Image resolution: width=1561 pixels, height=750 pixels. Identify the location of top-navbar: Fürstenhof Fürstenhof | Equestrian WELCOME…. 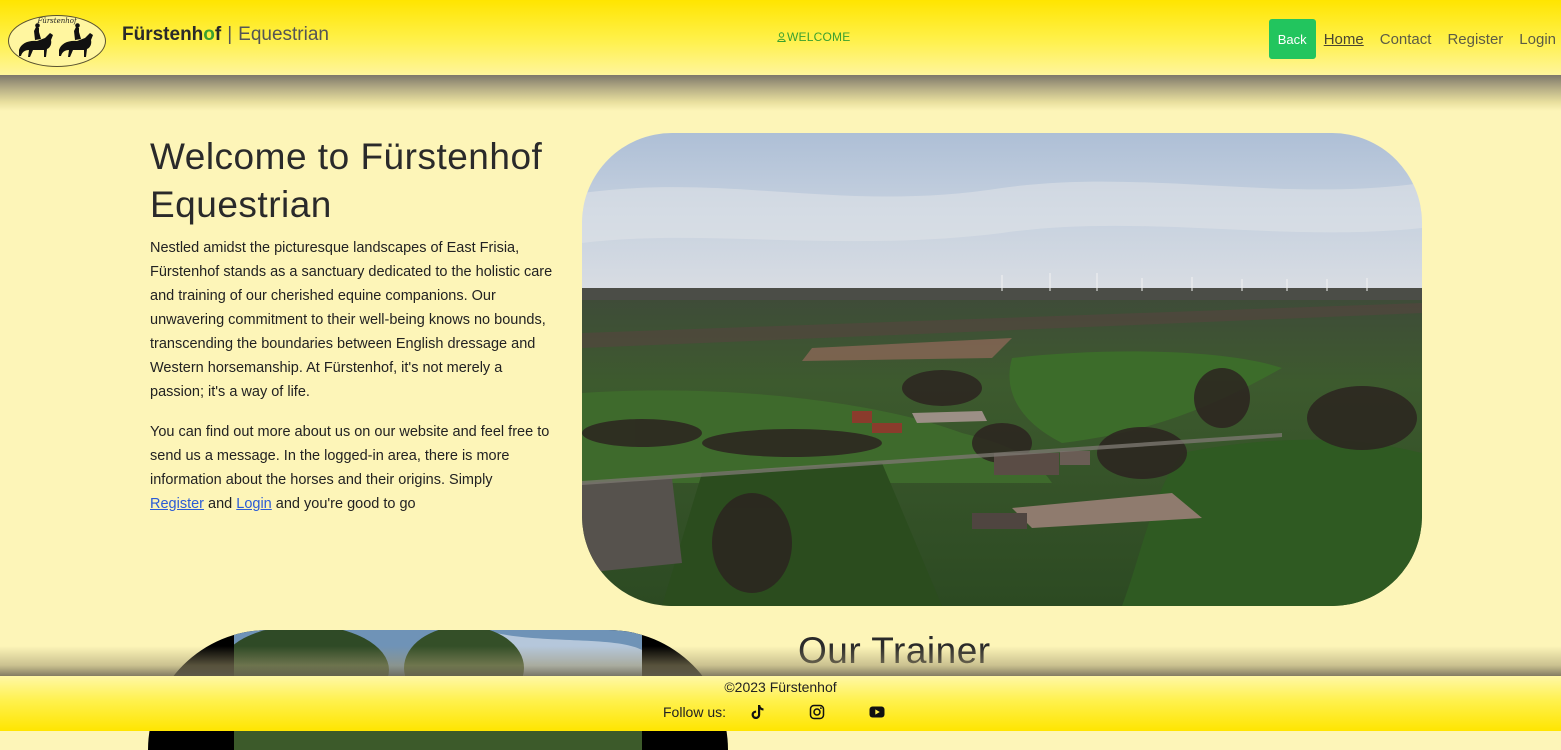
(780, 37).